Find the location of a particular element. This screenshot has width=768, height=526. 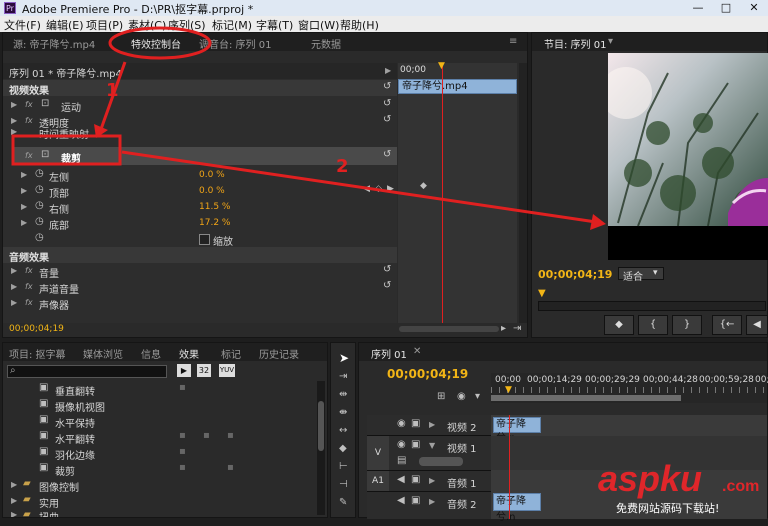

watermark-tld: .com is located at coordinates (741, 486).